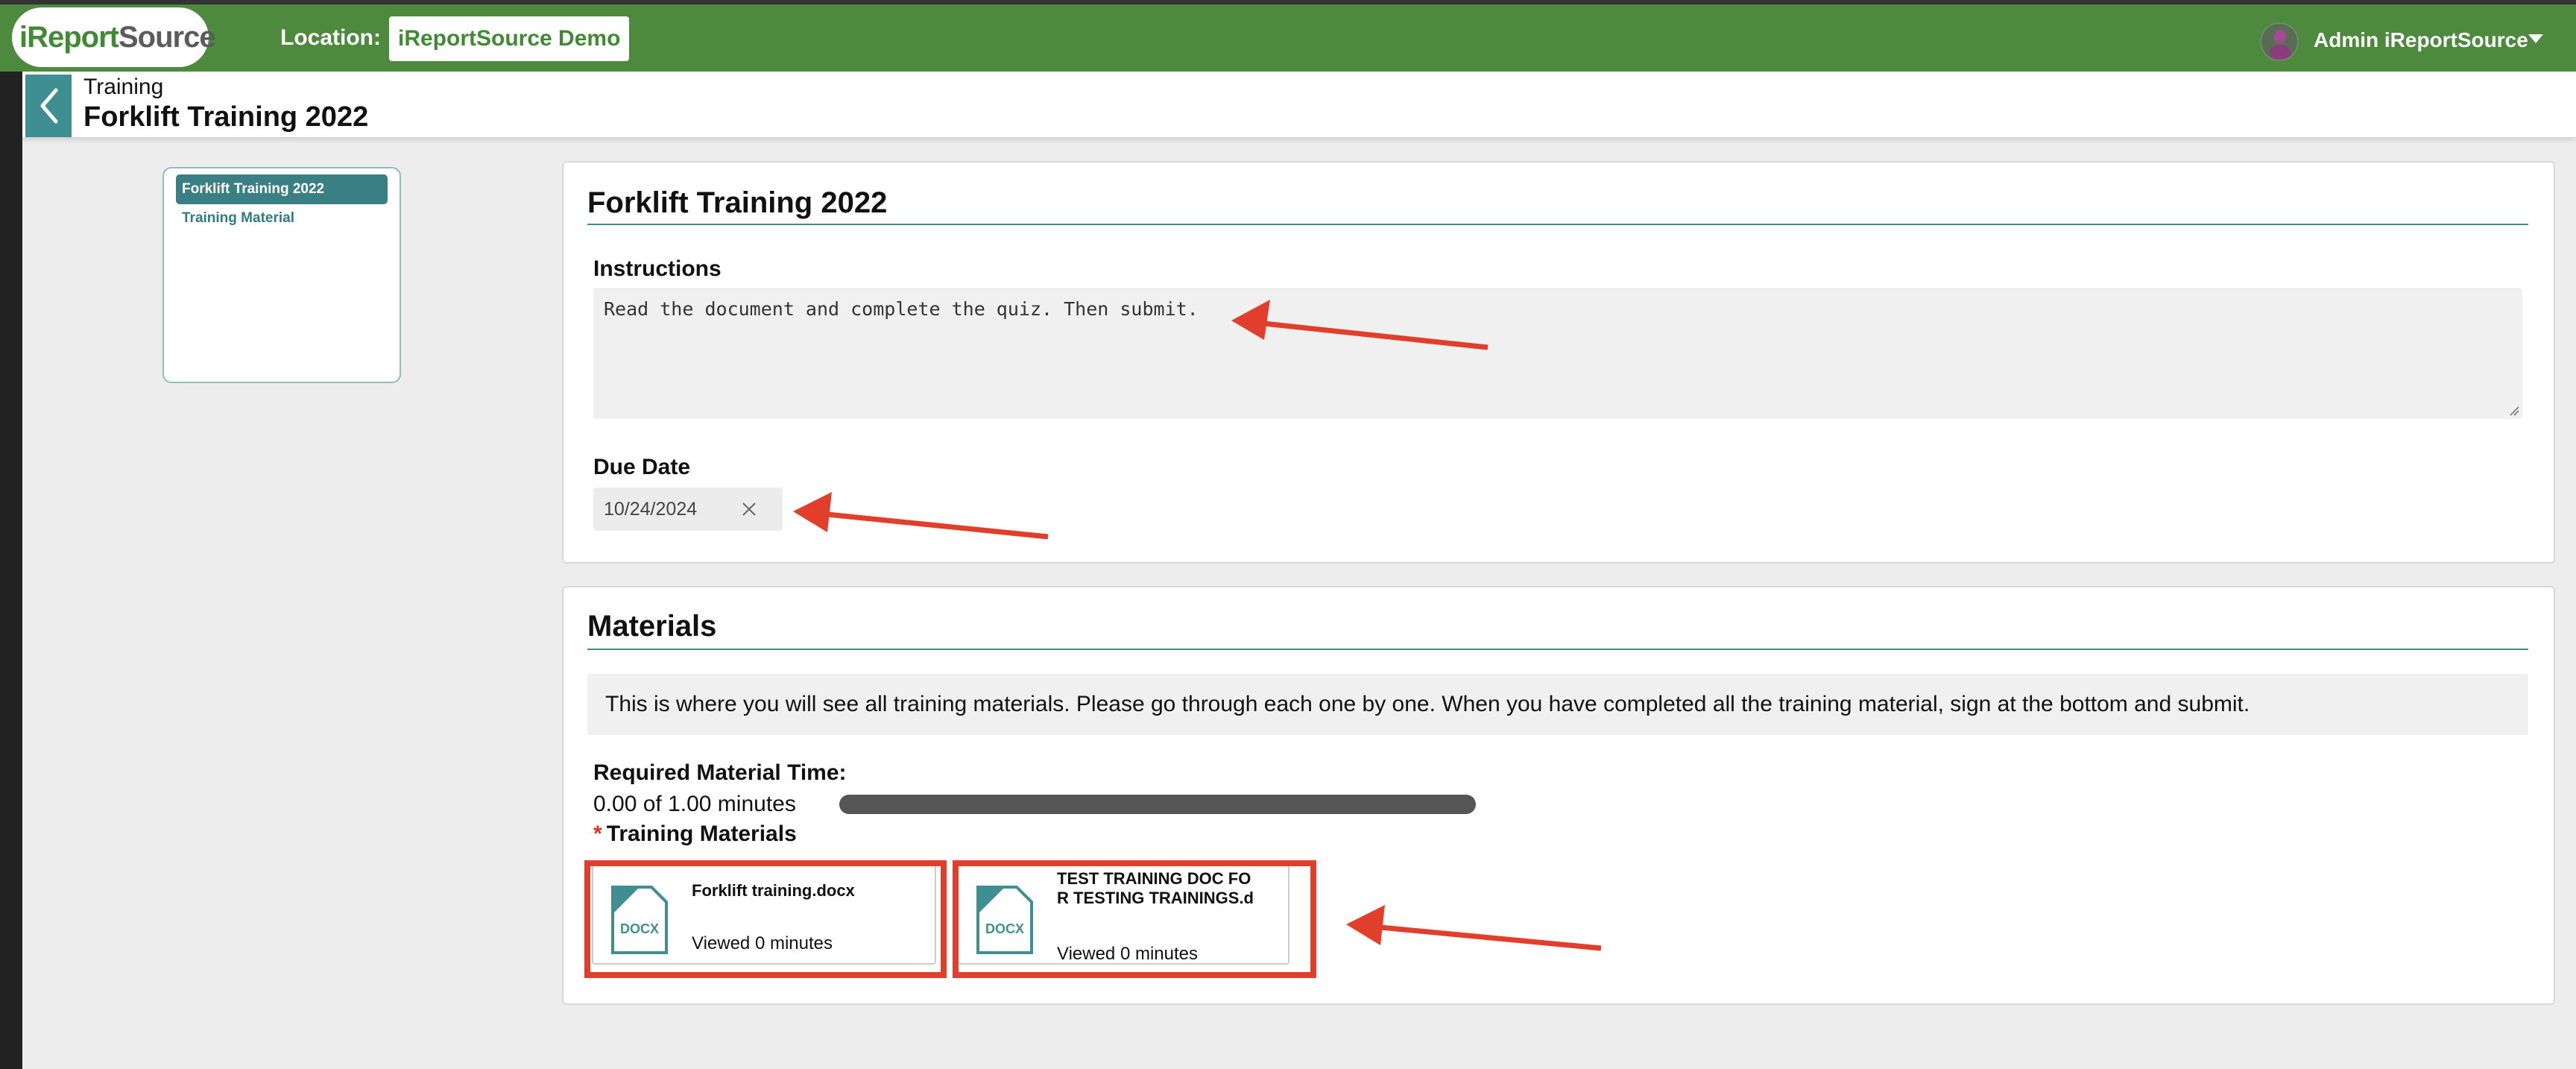 The image size is (2576, 1069). Describe the element at coordinates (2280, 41) in the screenshot. I see `user-avatar` at that location.